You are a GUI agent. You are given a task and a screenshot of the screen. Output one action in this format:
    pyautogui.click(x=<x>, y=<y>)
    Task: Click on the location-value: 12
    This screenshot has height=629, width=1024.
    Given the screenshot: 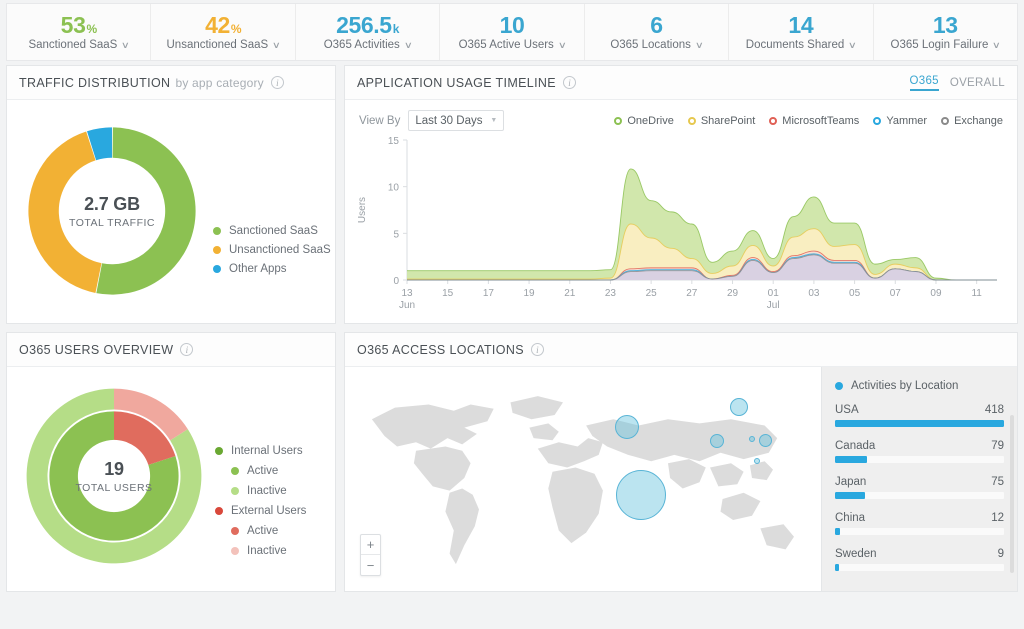 What is the action you would take?
    pyautogui.click(x=997, y=518)
    